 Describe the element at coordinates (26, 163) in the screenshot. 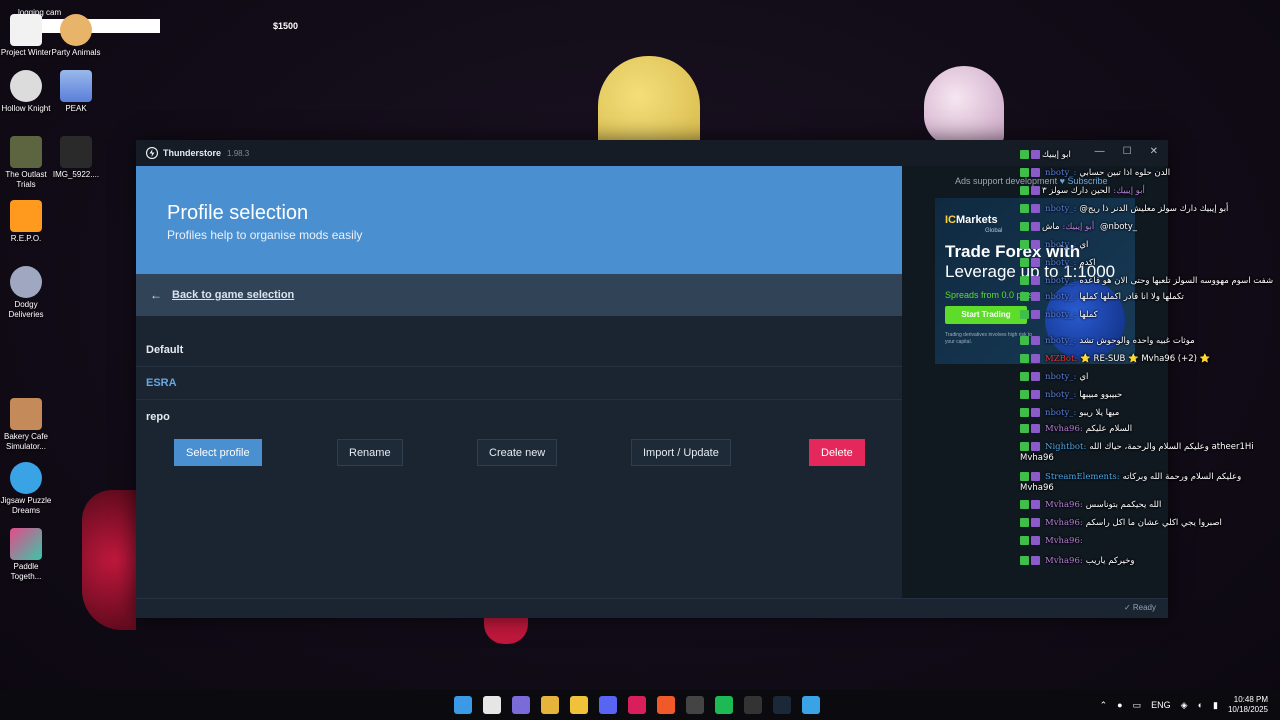

I see `desktop-icon-outlast-trials: The Outlast Trials` at that location.